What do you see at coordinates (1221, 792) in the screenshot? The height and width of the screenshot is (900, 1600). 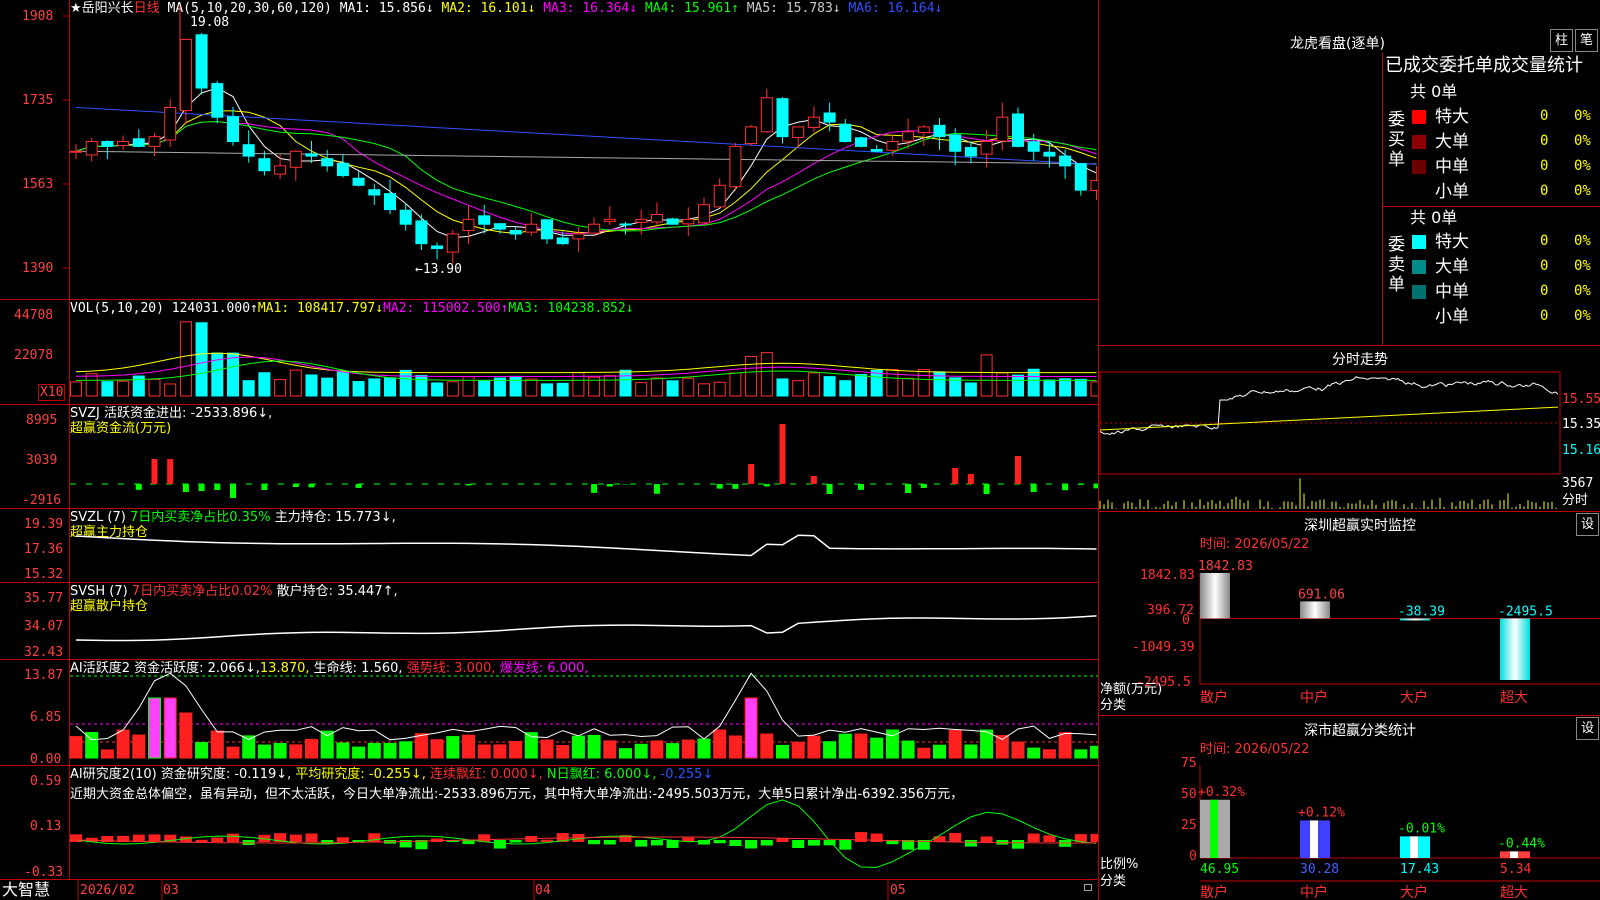 I see `ss-bar-change: +0.32%` at bounding box center [1221, 792].